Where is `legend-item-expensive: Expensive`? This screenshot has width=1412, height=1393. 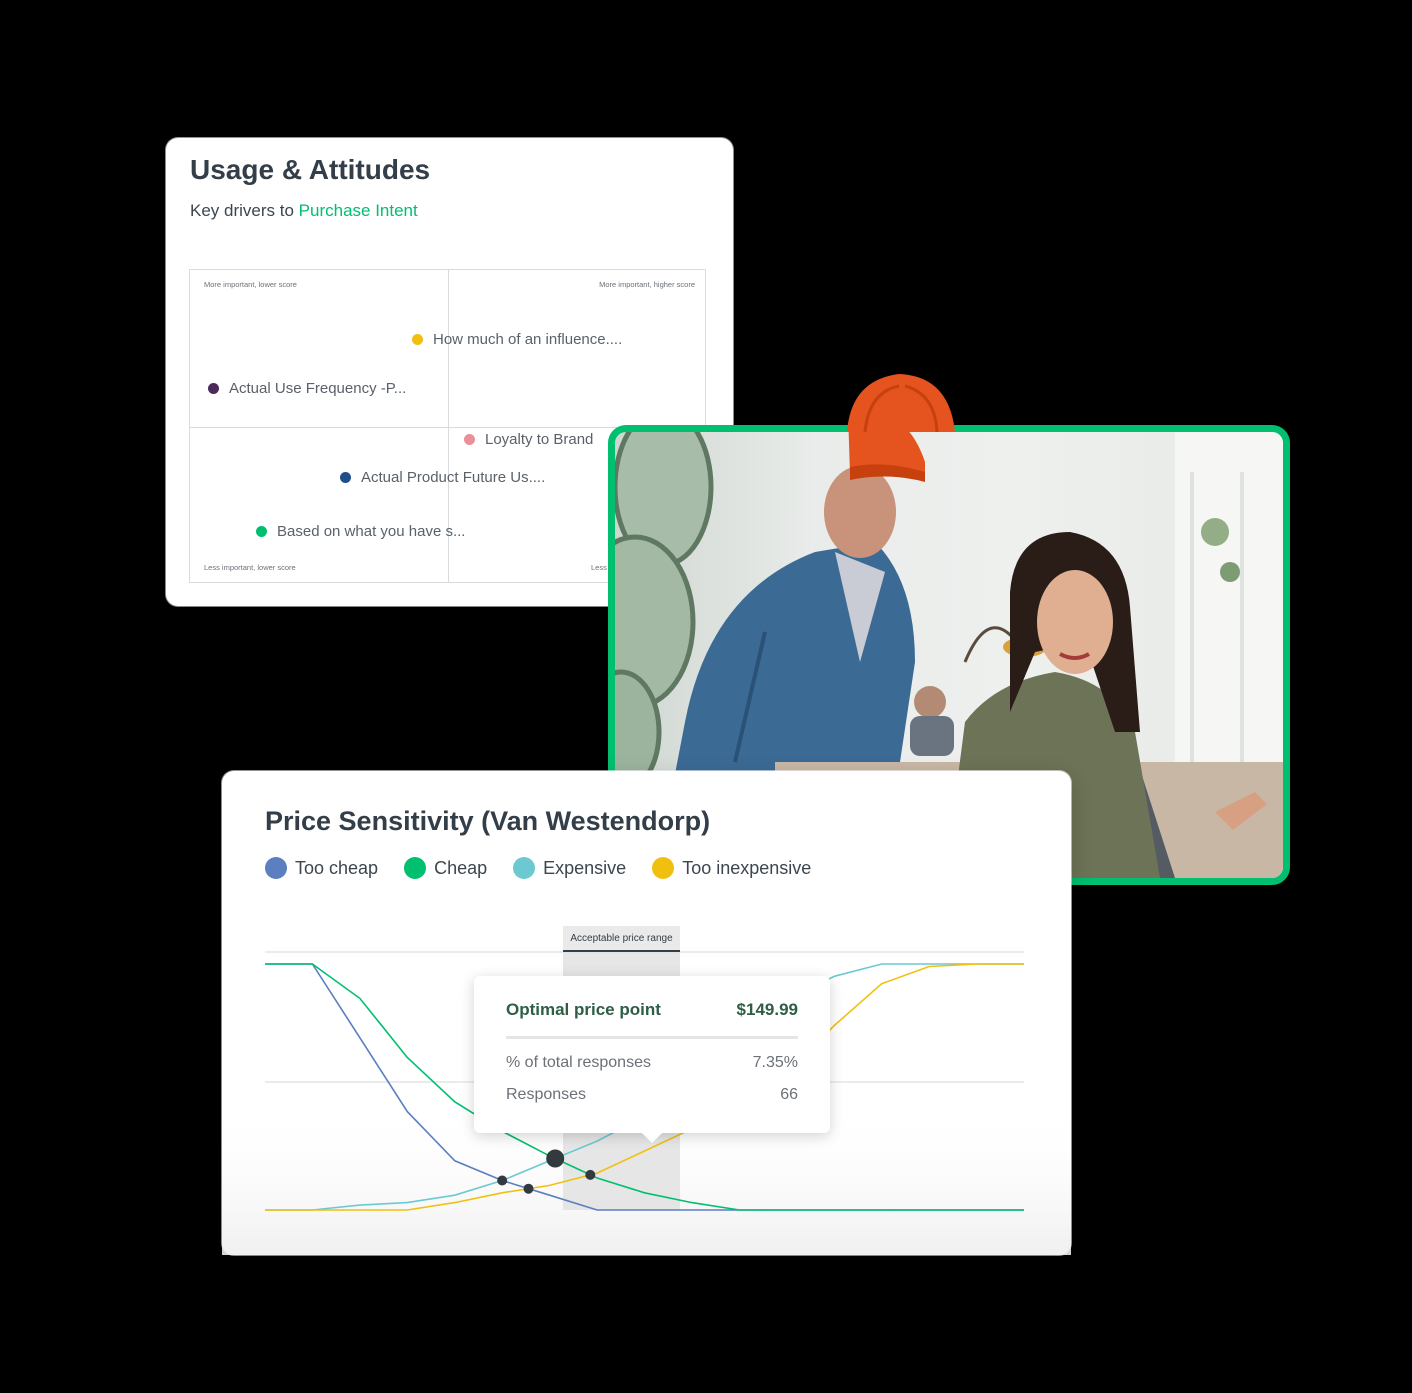 legend-item-expensive: Expensive is located at coordinates (569, 868).